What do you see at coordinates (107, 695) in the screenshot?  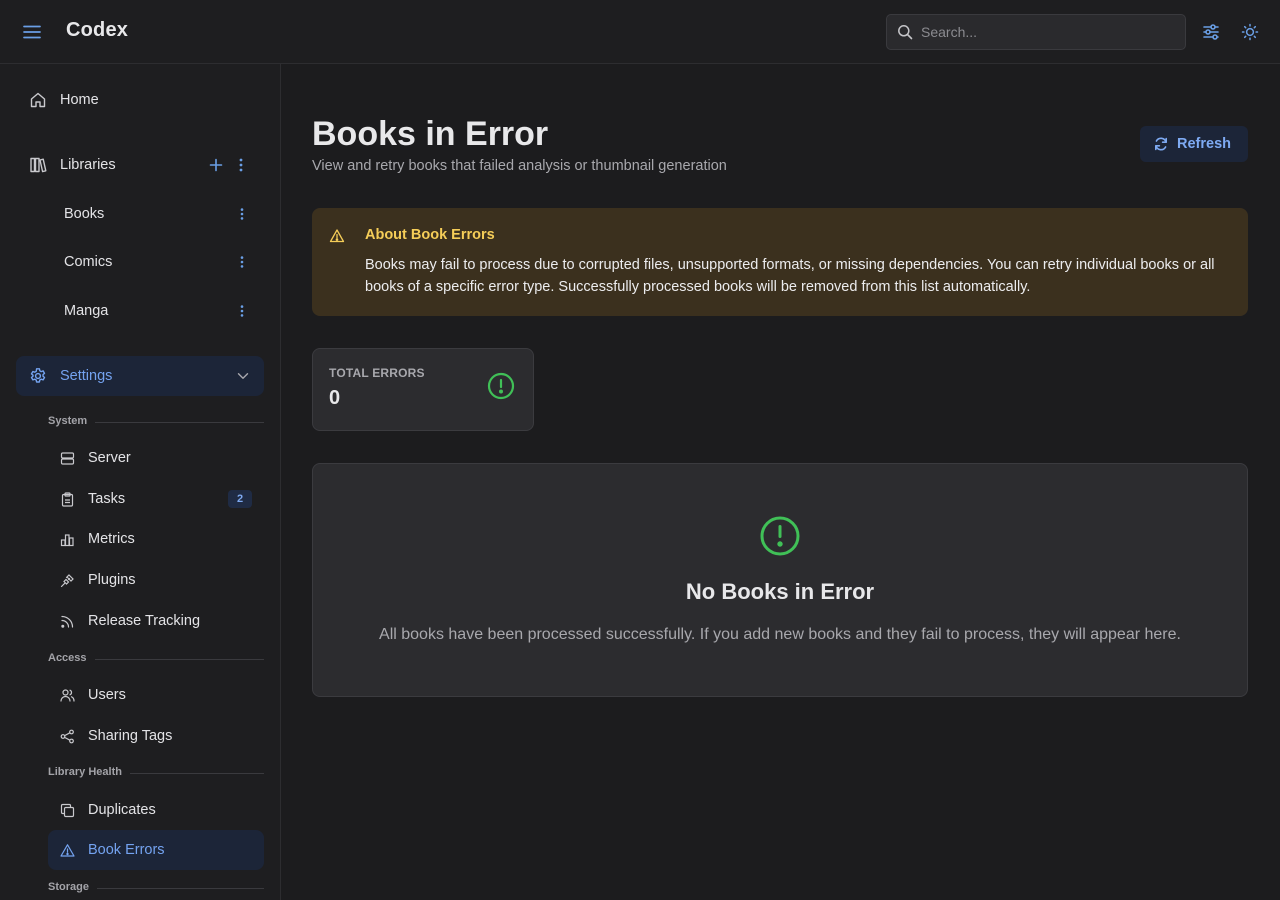 I see `sidebar-item-label: Users` at bounding box center [107, 695].